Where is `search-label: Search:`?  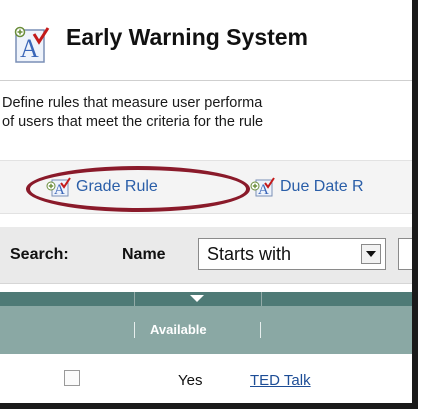
search-label: Search: is located at coordinates (39, 254).